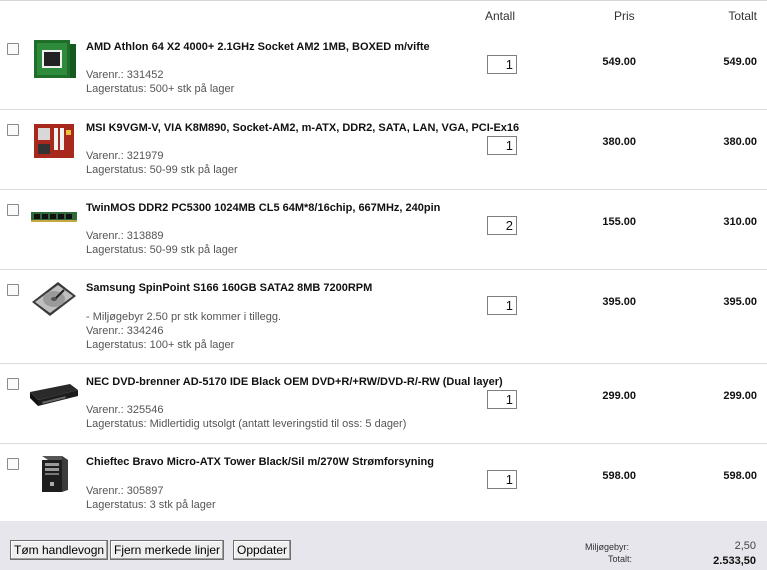 The width and height of the screenshot is (767, 570). I want to click on remove-selected-button: Fjern merkede linjer, so click(167, 550).